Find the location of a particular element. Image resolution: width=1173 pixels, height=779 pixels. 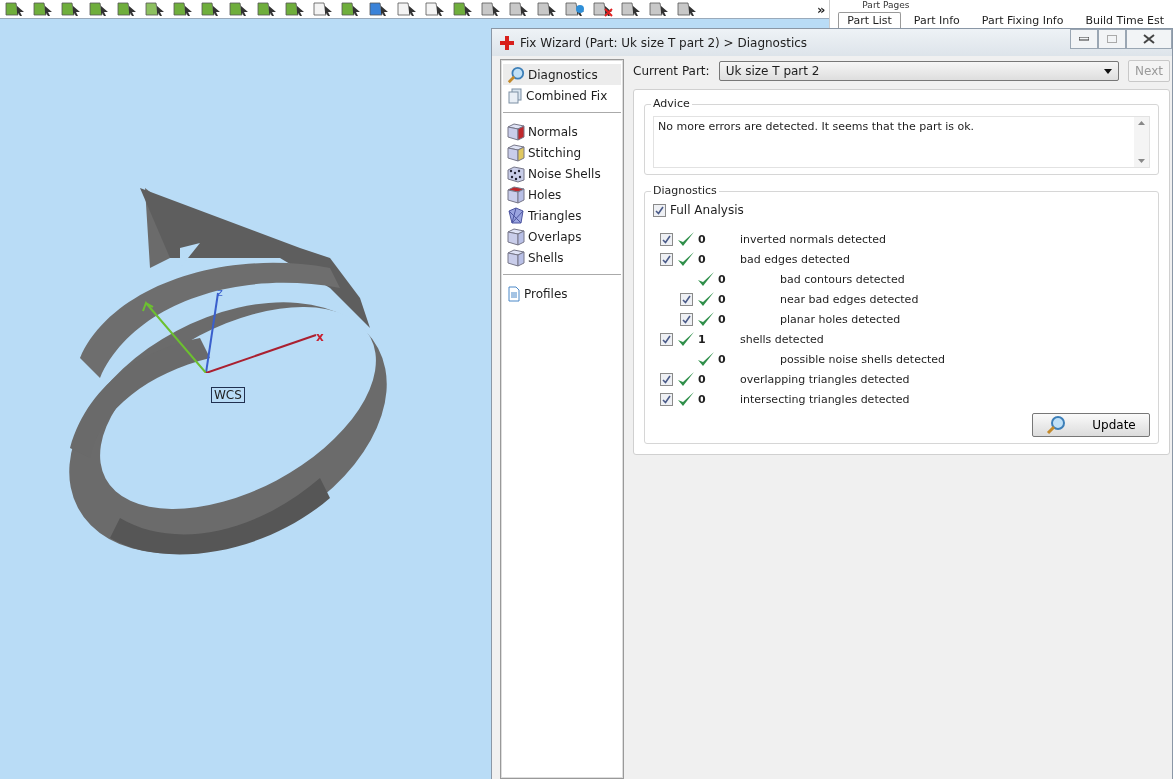

wcs-label: WCS is located at coordinates (228, 395).